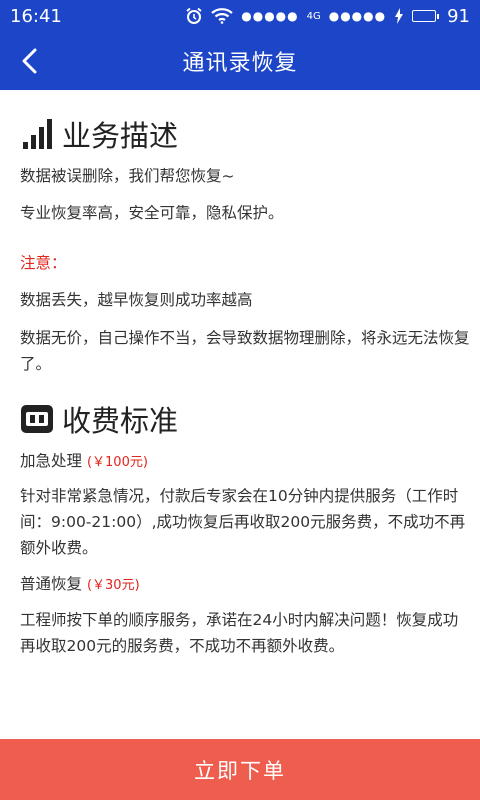 Image resolution: width=480 pixels, height=800 pixels. Describe the element at coordinates (245, 462) in the screenshot. I see `urgent-option: 加急处理 (￥100元)` at that location.